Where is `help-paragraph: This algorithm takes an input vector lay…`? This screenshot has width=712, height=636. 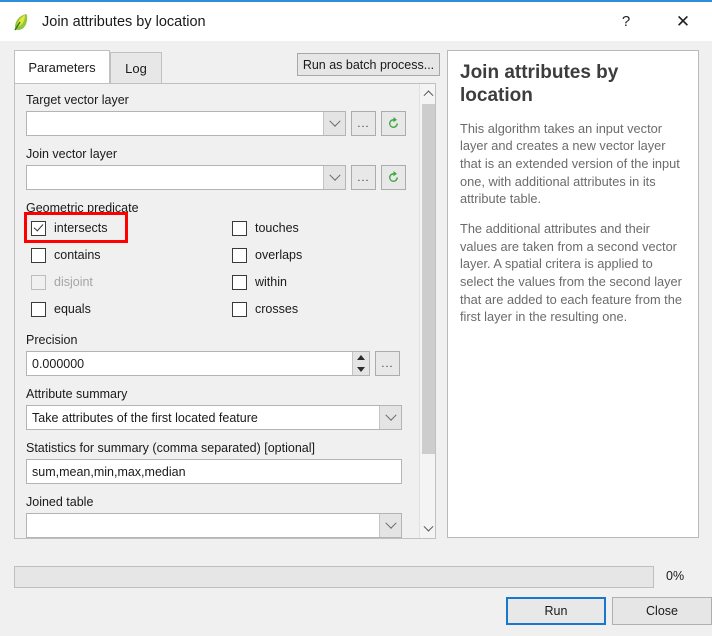 help-paragraph: This algorithm takes an input vector lay… is located at coordinates (570, 163).